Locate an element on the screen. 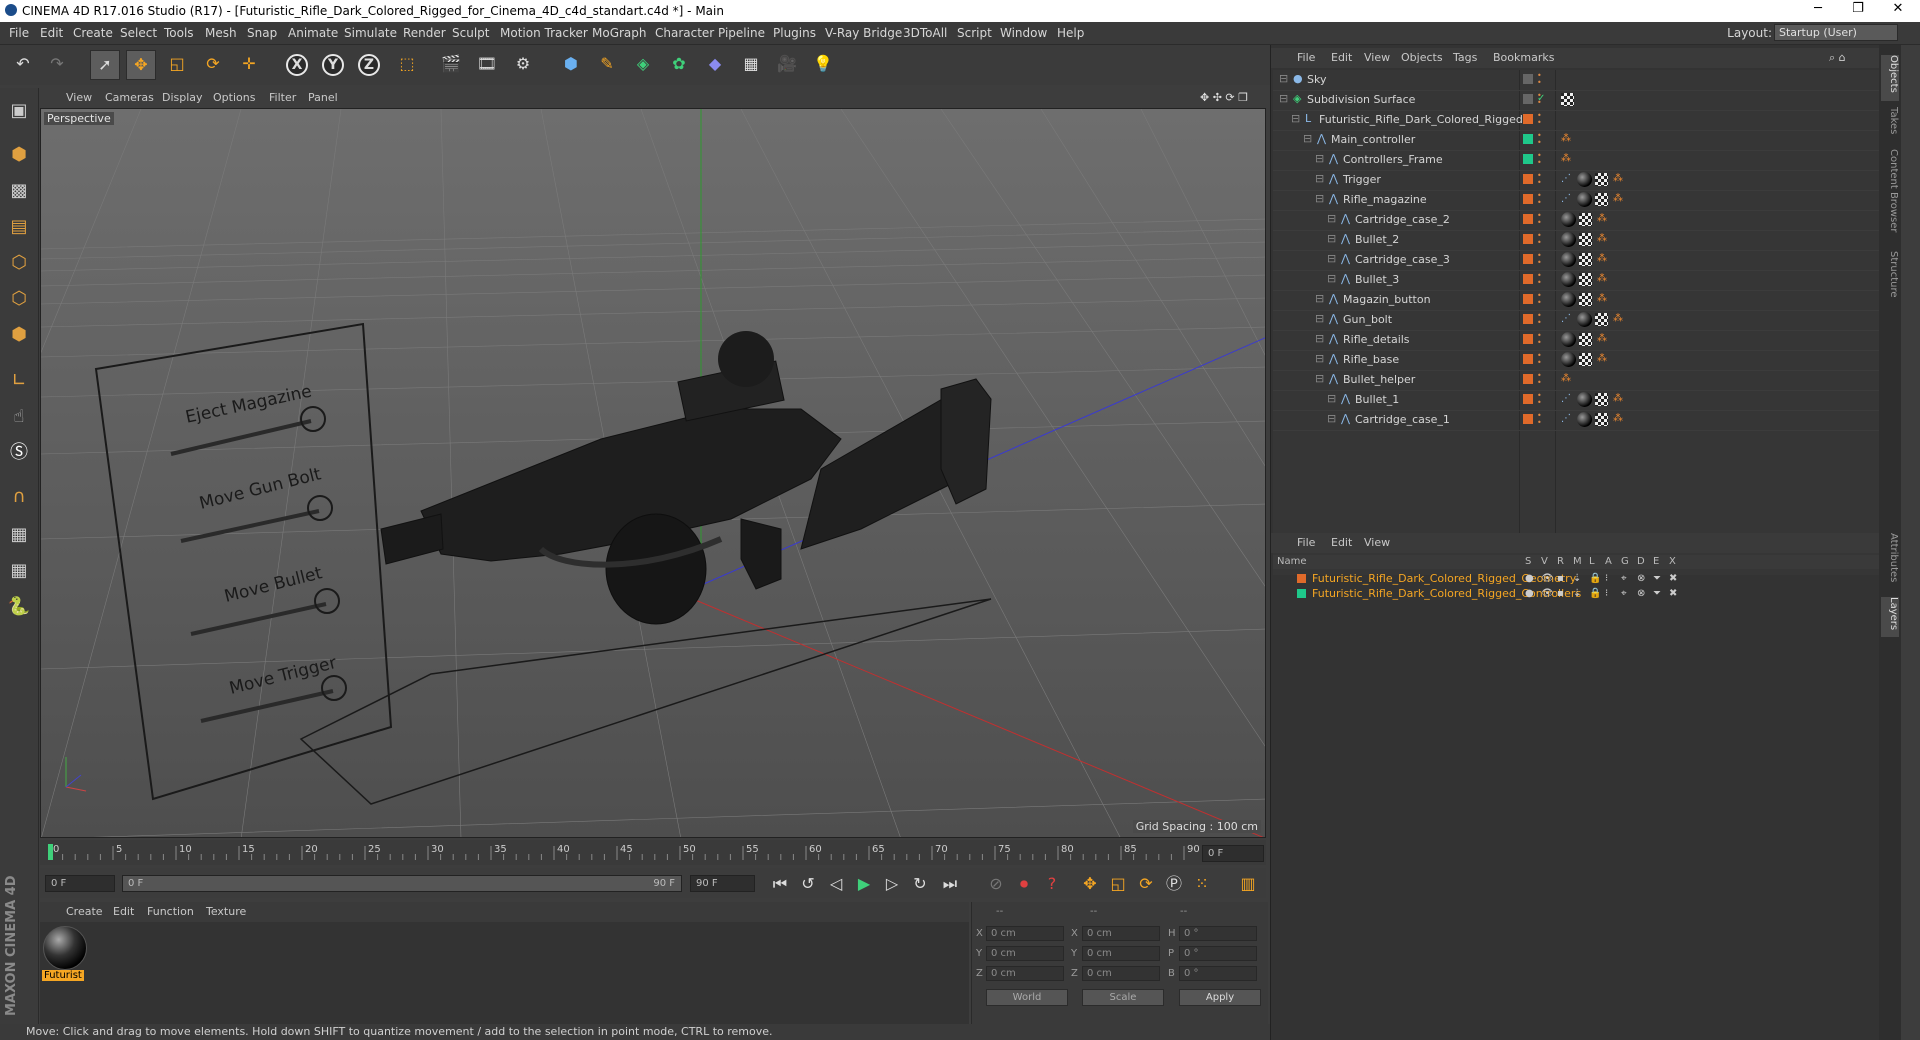 Image resolution: width=1920 pixels, height=1040 pixels. object-name: Subdivision Surface is located at coordinates (1361, 99).